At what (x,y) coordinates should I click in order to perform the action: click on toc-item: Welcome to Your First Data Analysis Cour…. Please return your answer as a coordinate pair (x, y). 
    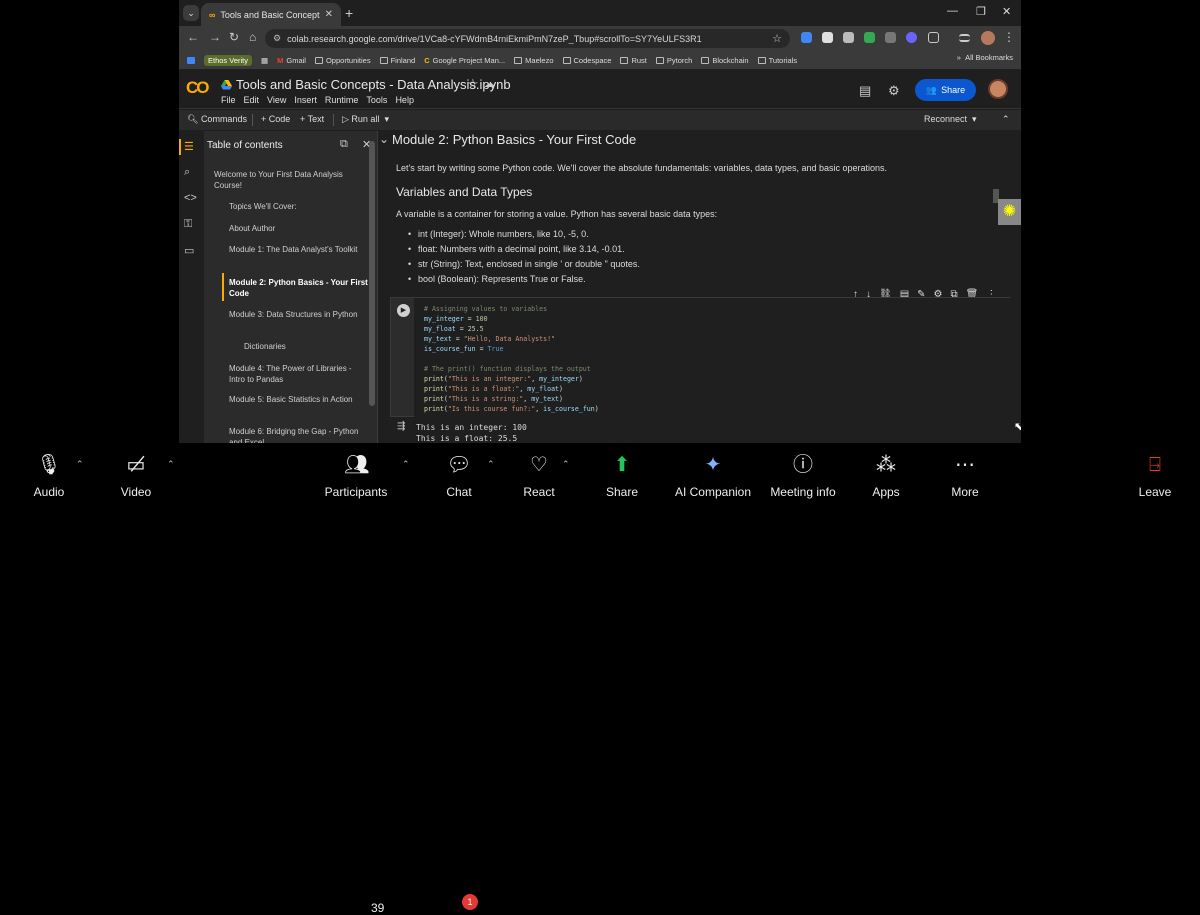
    Looking at the image, I should click on (284, 180).